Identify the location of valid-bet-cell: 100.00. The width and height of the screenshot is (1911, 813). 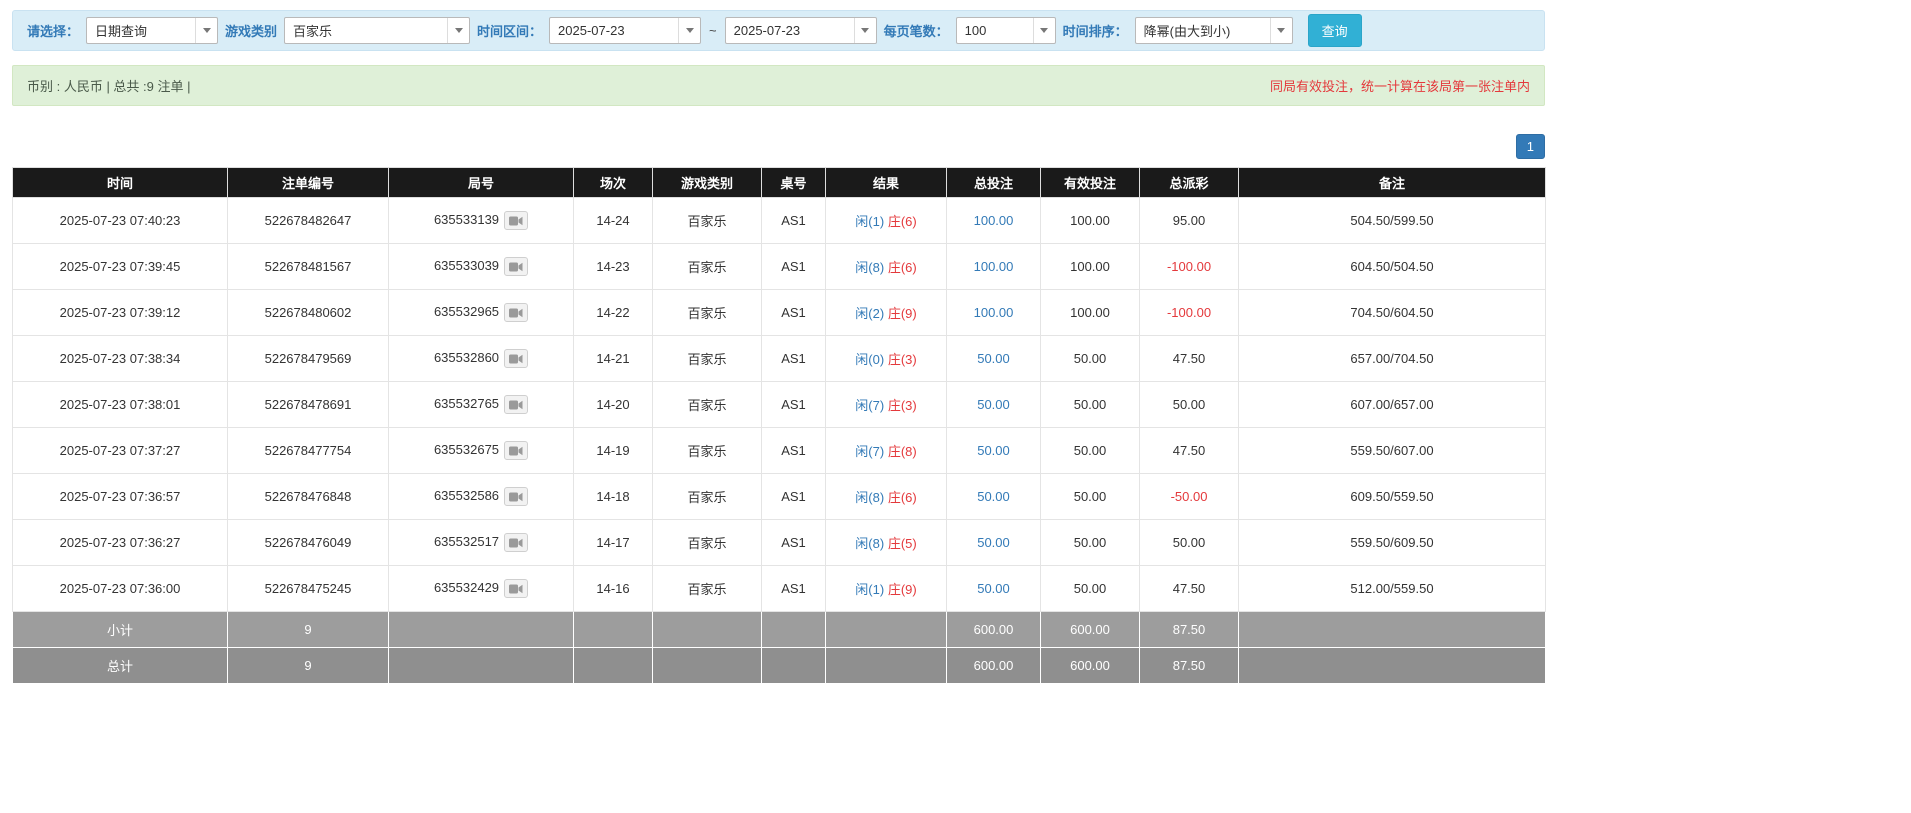
(1090, 266).